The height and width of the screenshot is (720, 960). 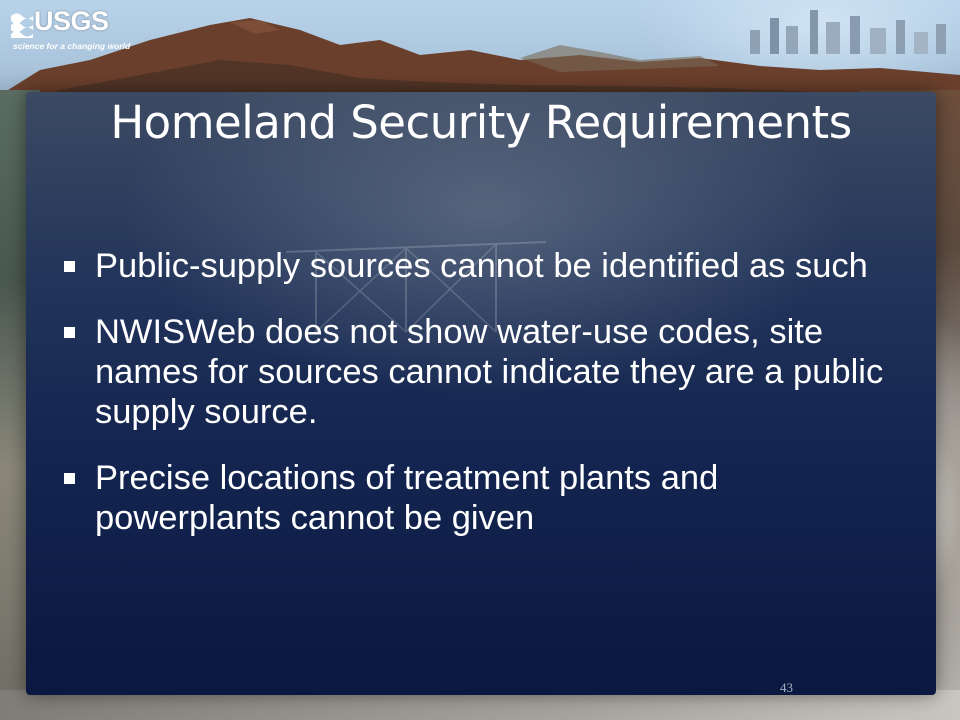 I want to click on slide-title: Homeland Security Requirements, so click(x=481, y=122).